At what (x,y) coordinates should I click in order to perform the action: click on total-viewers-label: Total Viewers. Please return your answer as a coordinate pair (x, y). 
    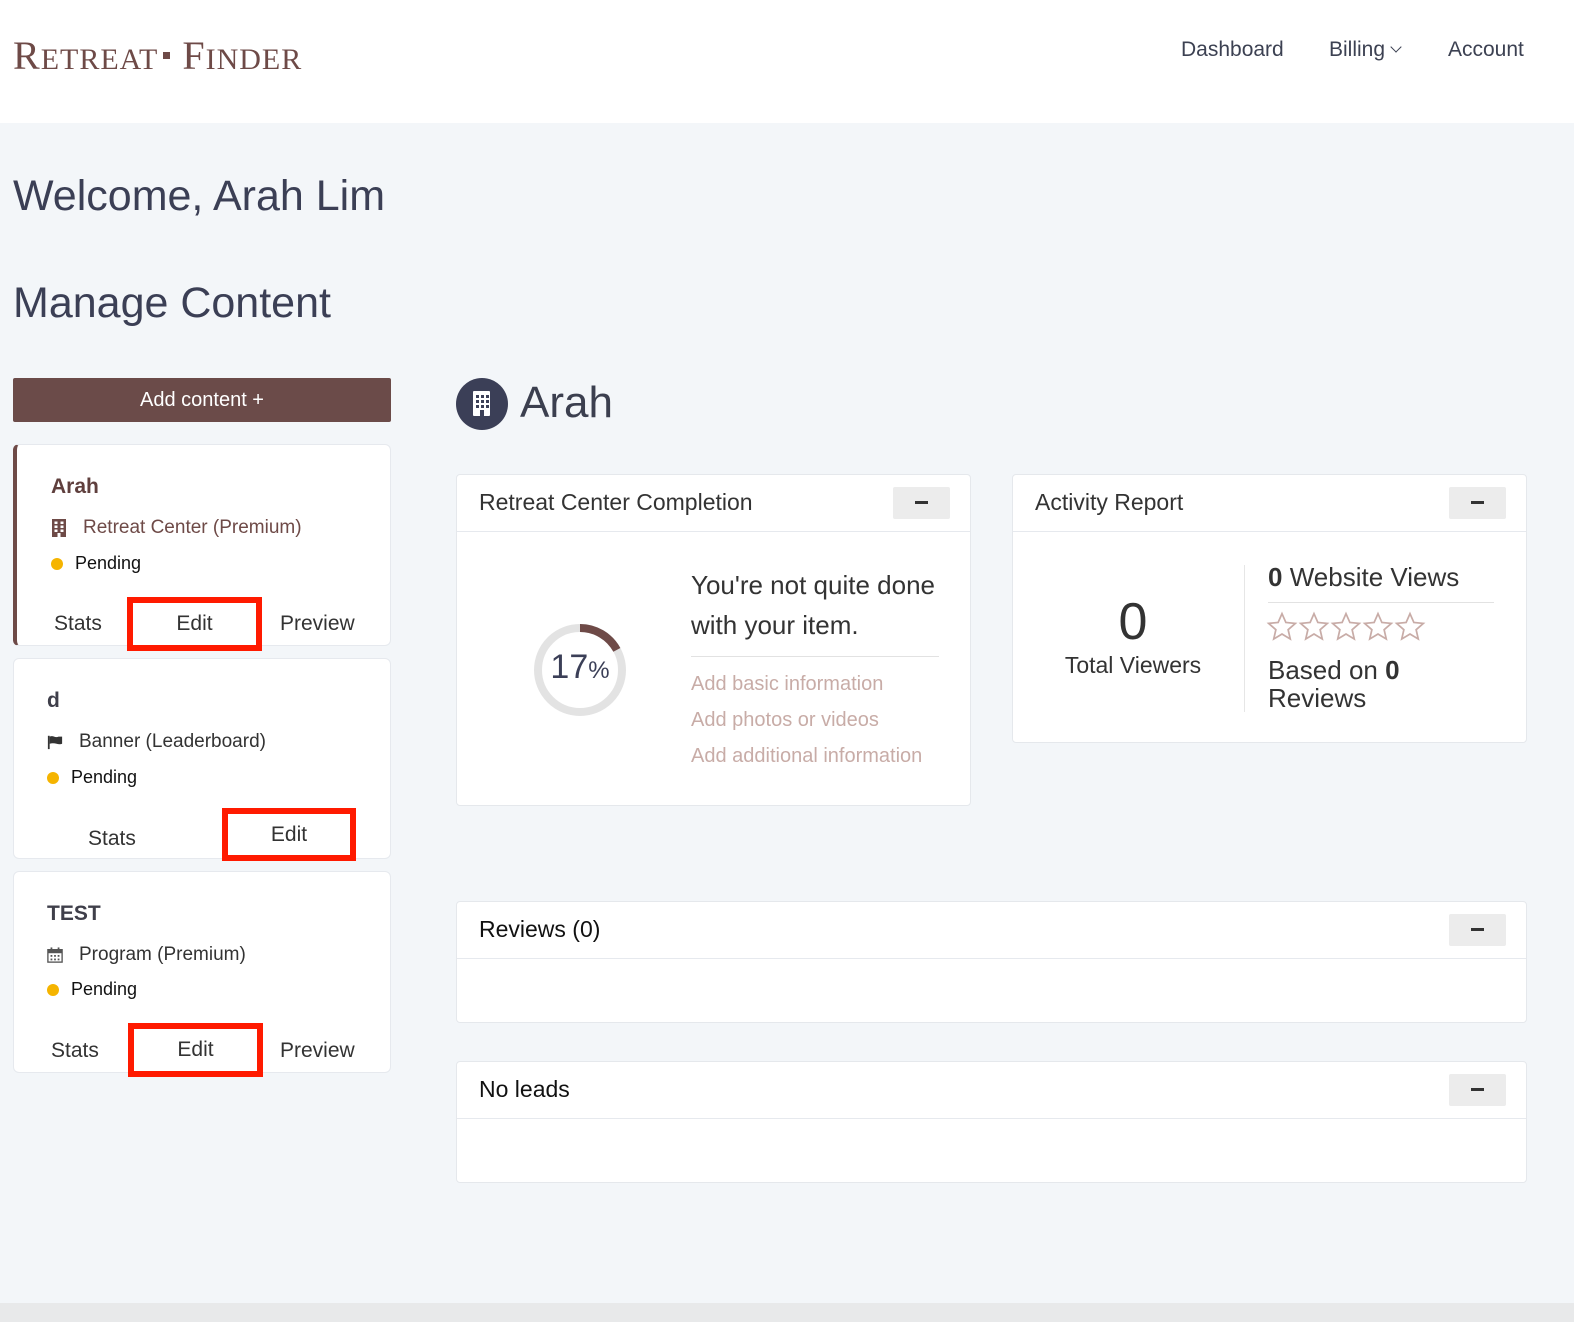
    Looking at the image, I should click on (1133, 665).